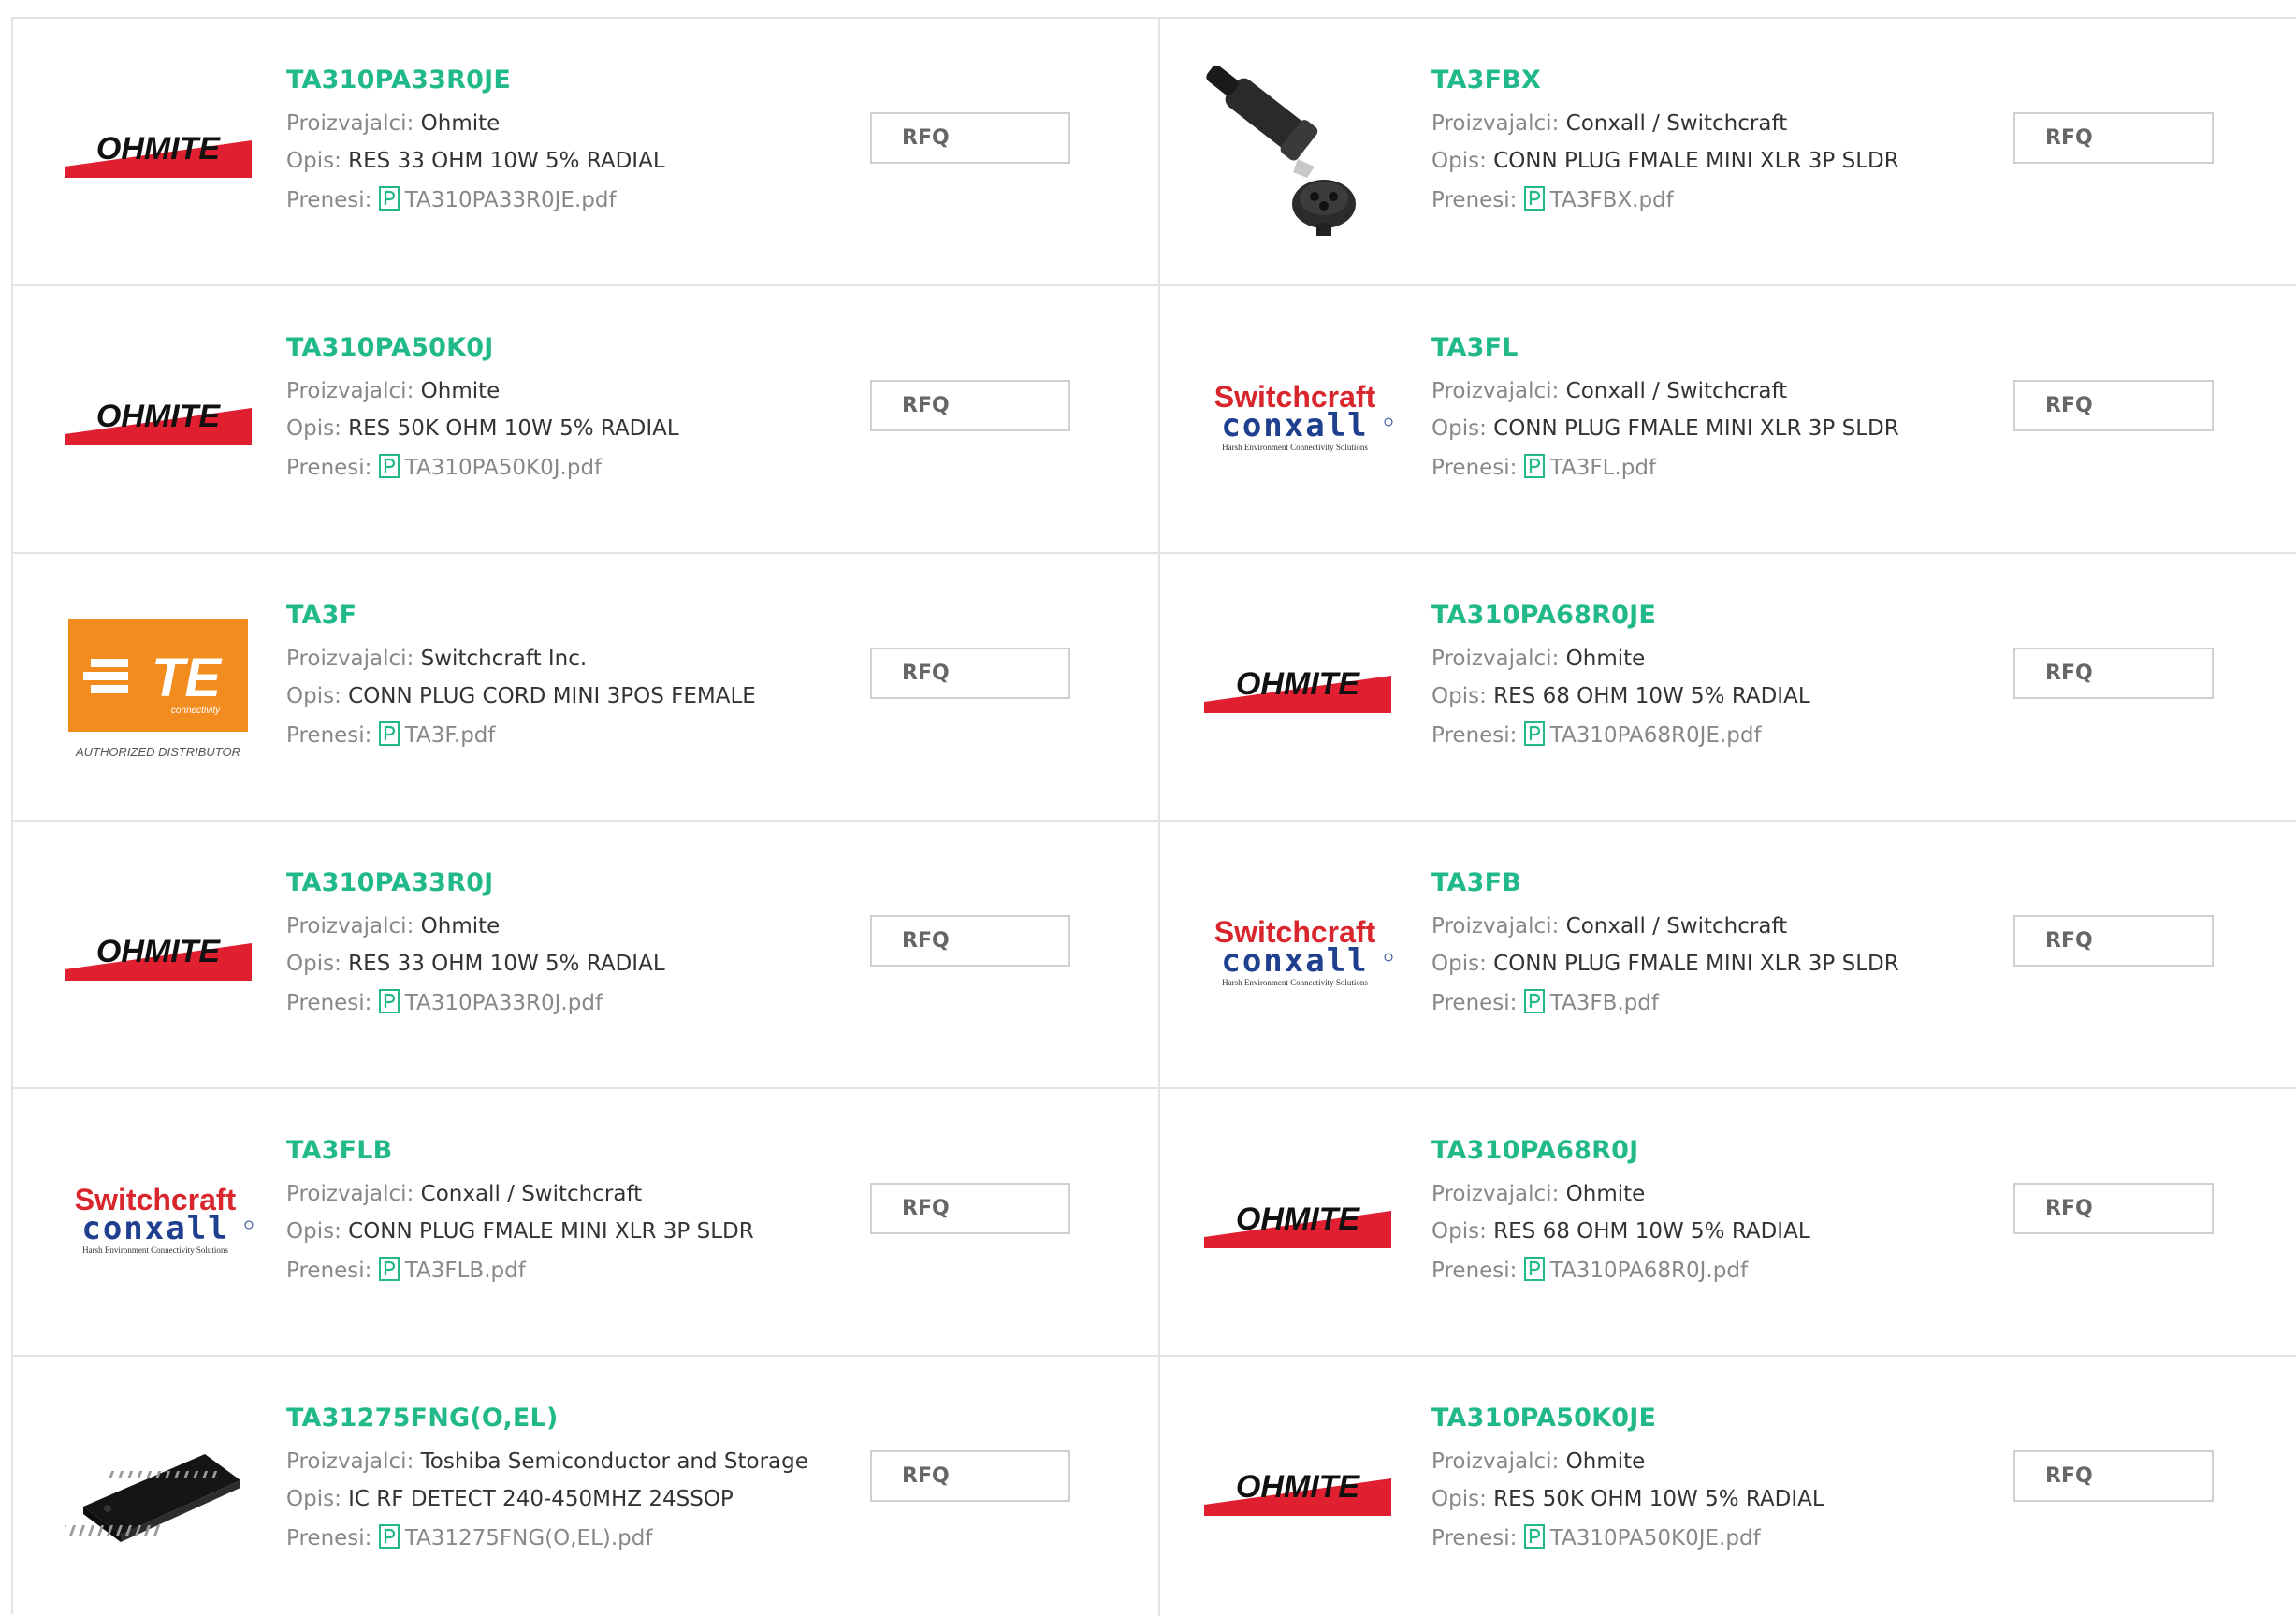 The image size is (2296, 1616). I want to click on part-number-link: TA3FBX, so click(1665, 80).